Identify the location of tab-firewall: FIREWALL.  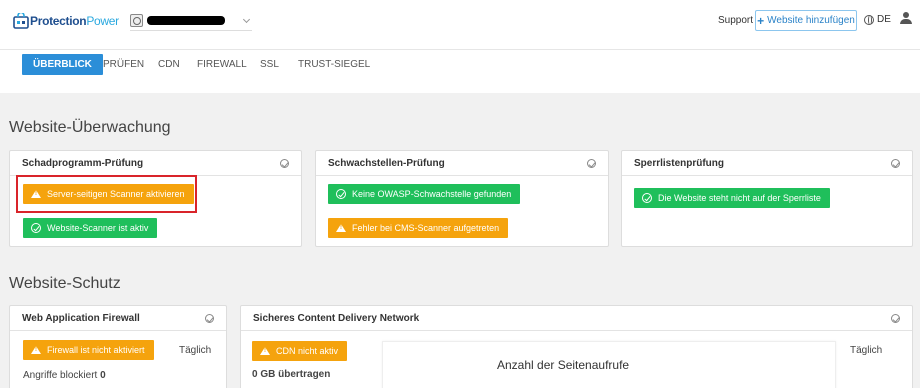
(222, 64).